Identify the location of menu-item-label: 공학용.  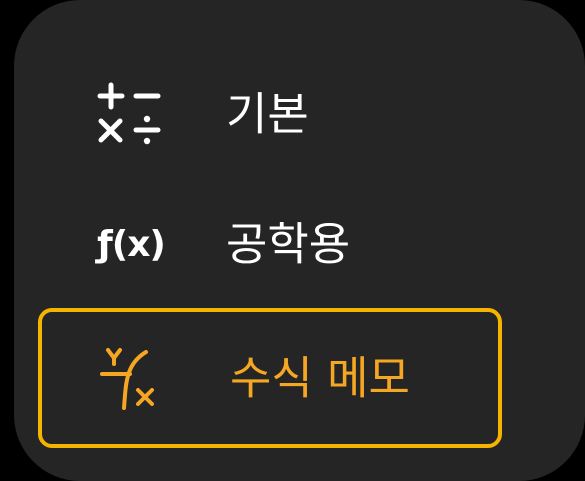
(288, 244).